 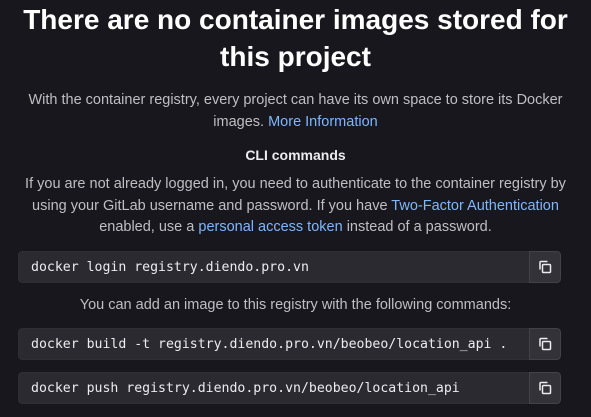 I want to click on login-command-text: docker login registry.diendo.pro.vn, so click(x=273, y=267).